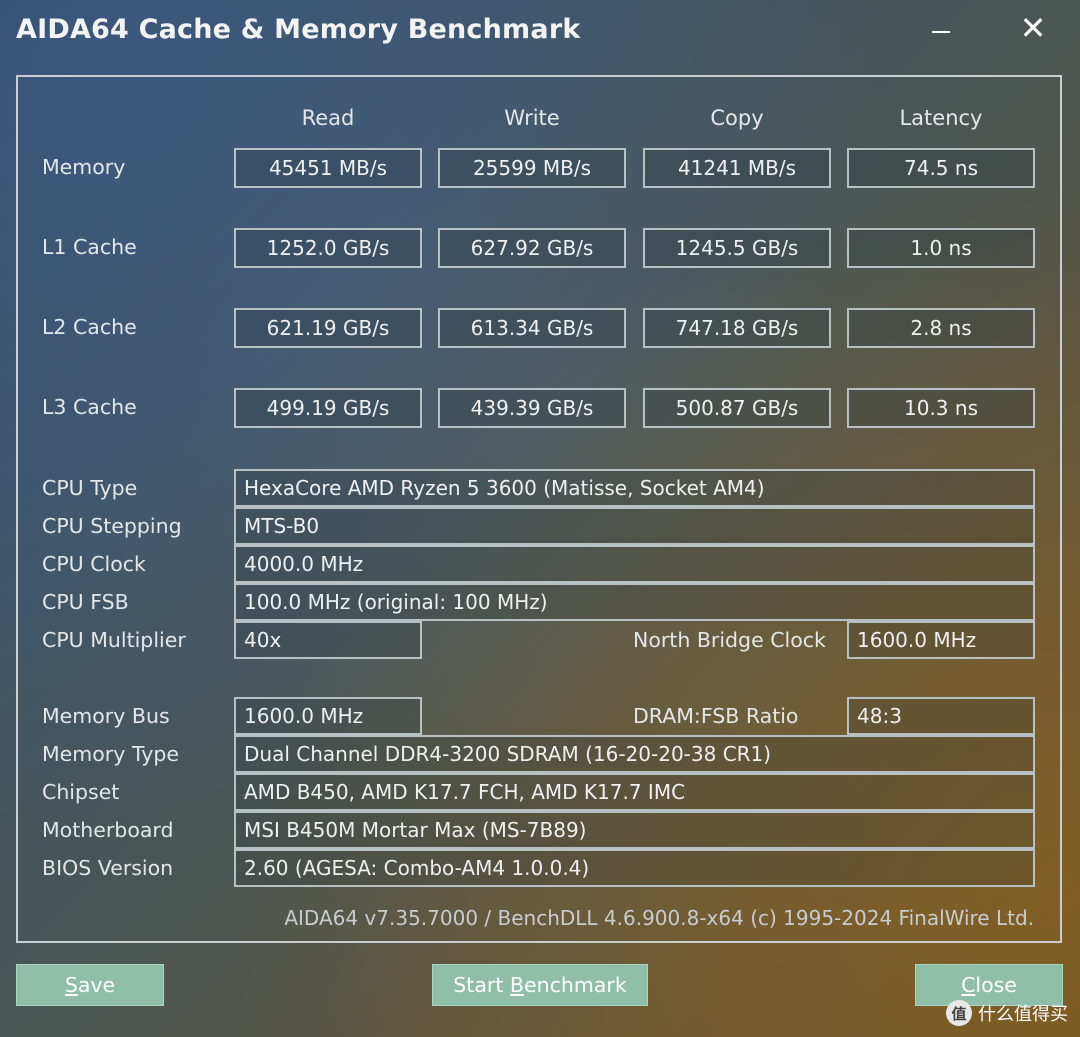  I want to click on column-header-read: Read, so click(328, 118).